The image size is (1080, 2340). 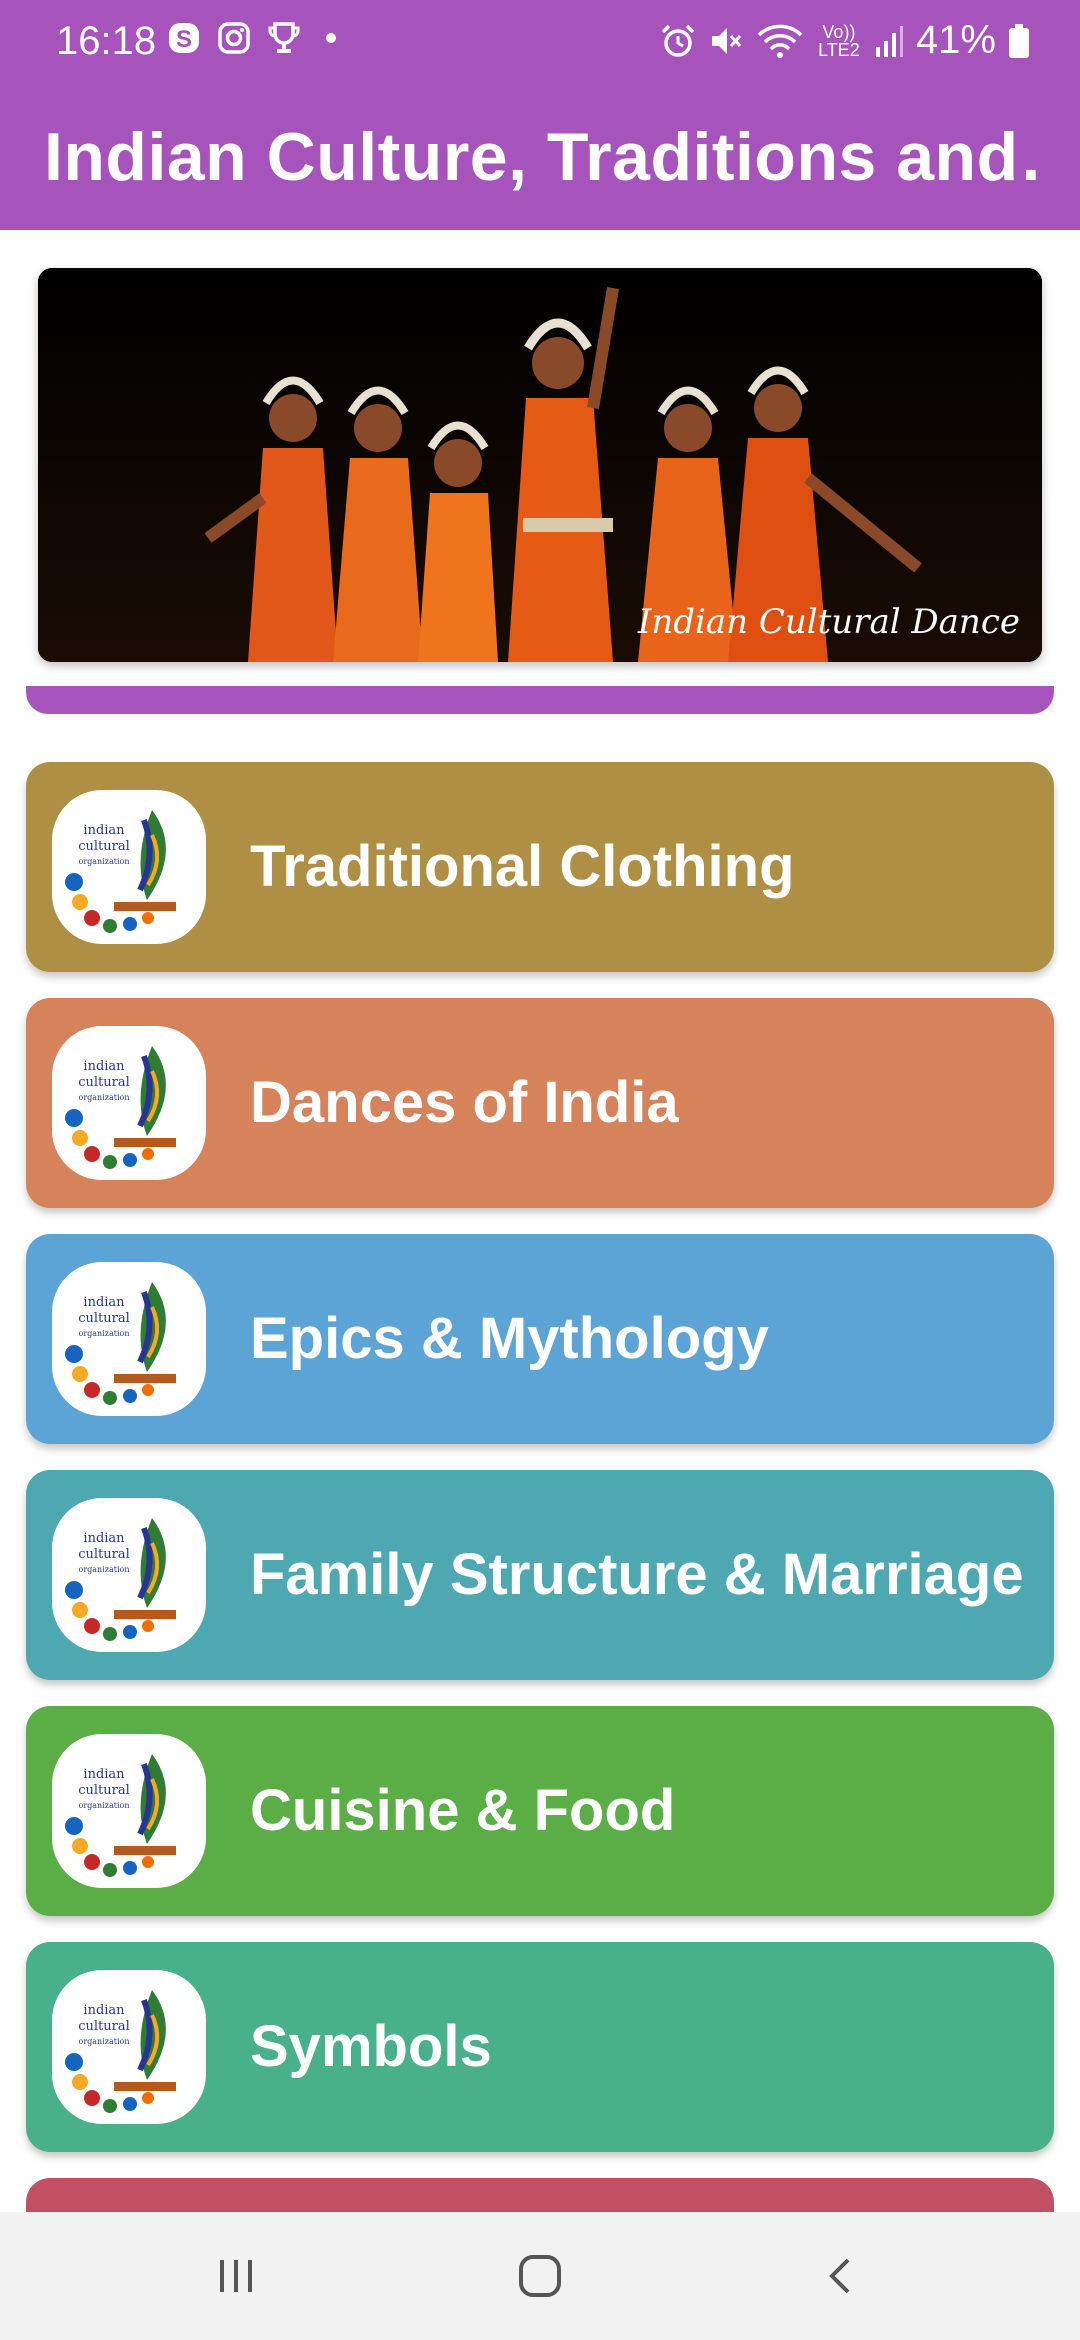 I want to click on category-label: Cuisine & Food, so click(x=463, y=1810).